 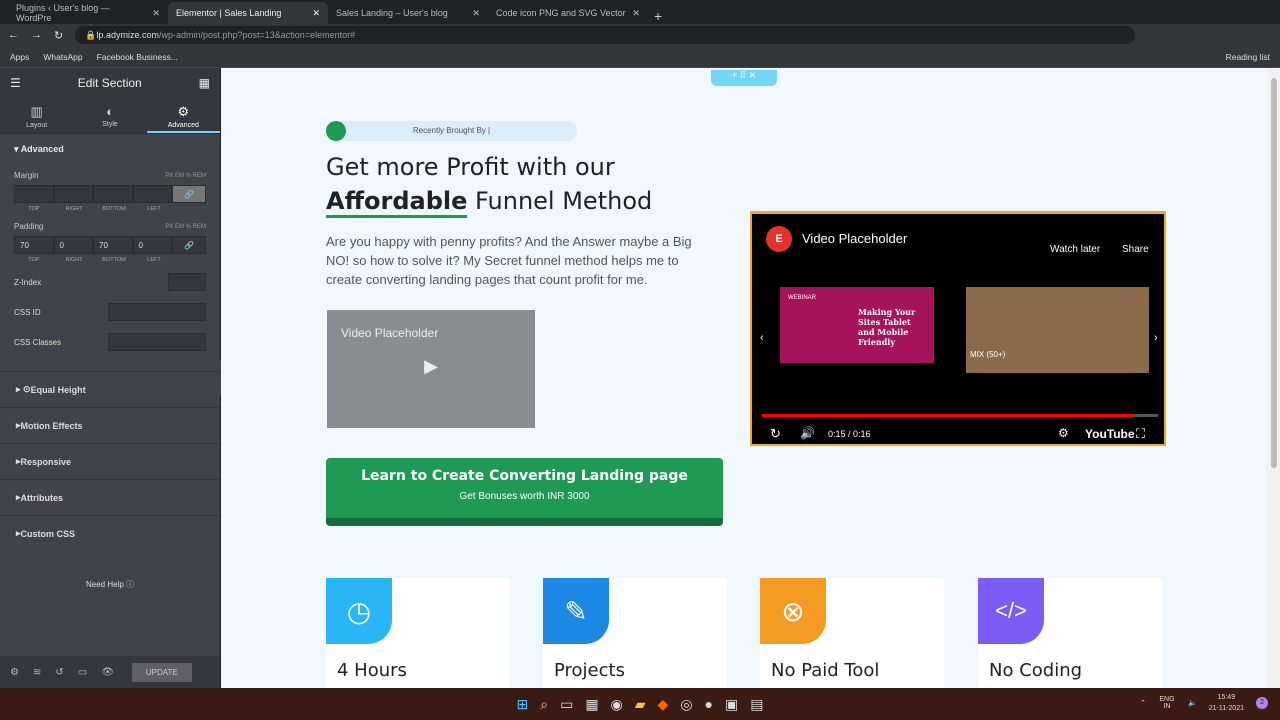 I want to click on responsive-icon: ▭, so click(x=82, y=672).